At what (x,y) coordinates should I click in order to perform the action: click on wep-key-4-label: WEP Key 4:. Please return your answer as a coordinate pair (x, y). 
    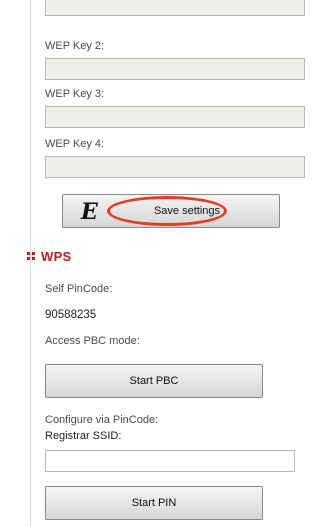
    Looking at the image, I should click on (75, 144).